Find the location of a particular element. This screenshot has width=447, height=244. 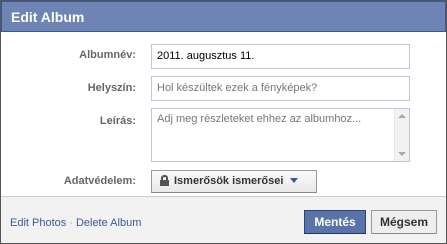

scroll-up-arrow-icon is located at coordinates (402, 116).